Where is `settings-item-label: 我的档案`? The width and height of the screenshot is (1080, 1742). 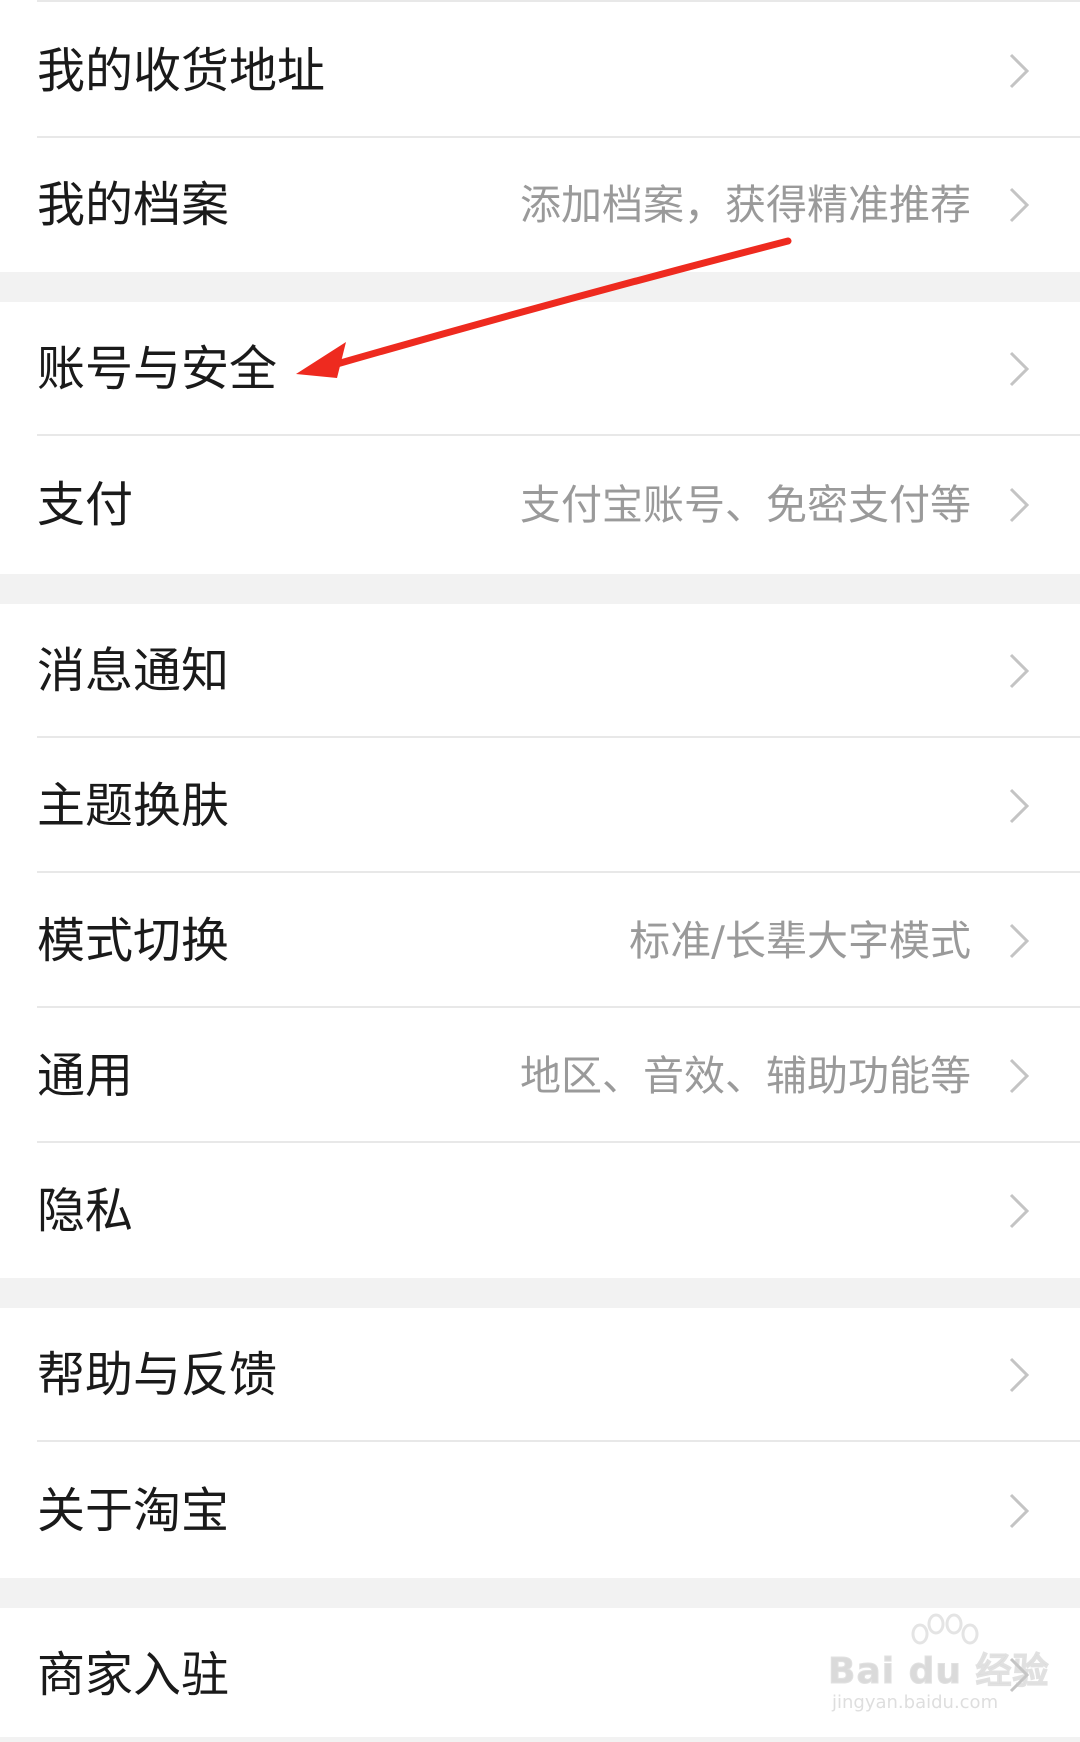
settings-item-label: 我的档案 is located at coordinates (133, 205).